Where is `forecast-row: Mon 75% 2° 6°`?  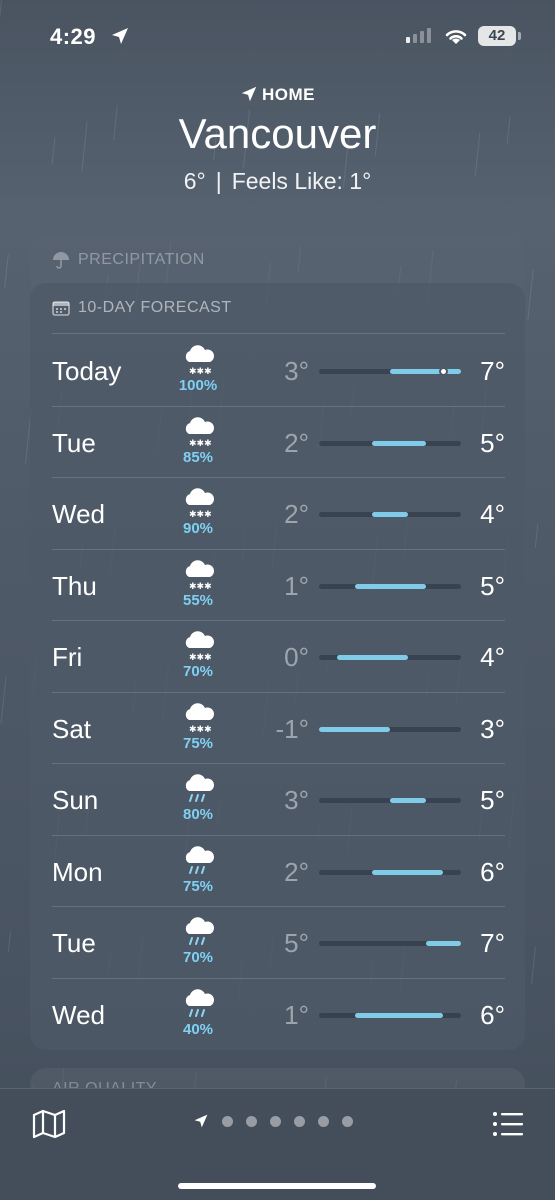
forecast-row: Mon 75% 2° 6° is located at coordinates (278, 871).